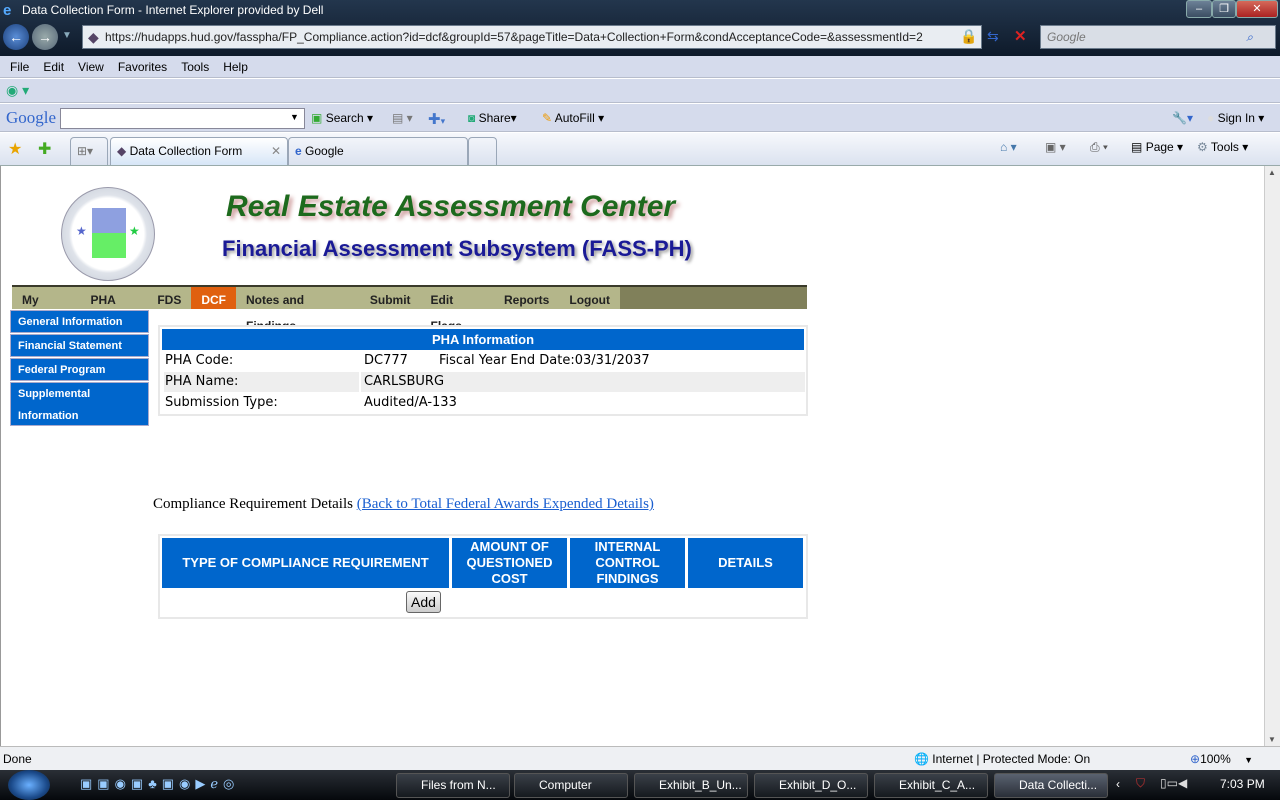  Describe the element at coordinates (182, 118) in the screenshot. I see `google-search-input` at that location.